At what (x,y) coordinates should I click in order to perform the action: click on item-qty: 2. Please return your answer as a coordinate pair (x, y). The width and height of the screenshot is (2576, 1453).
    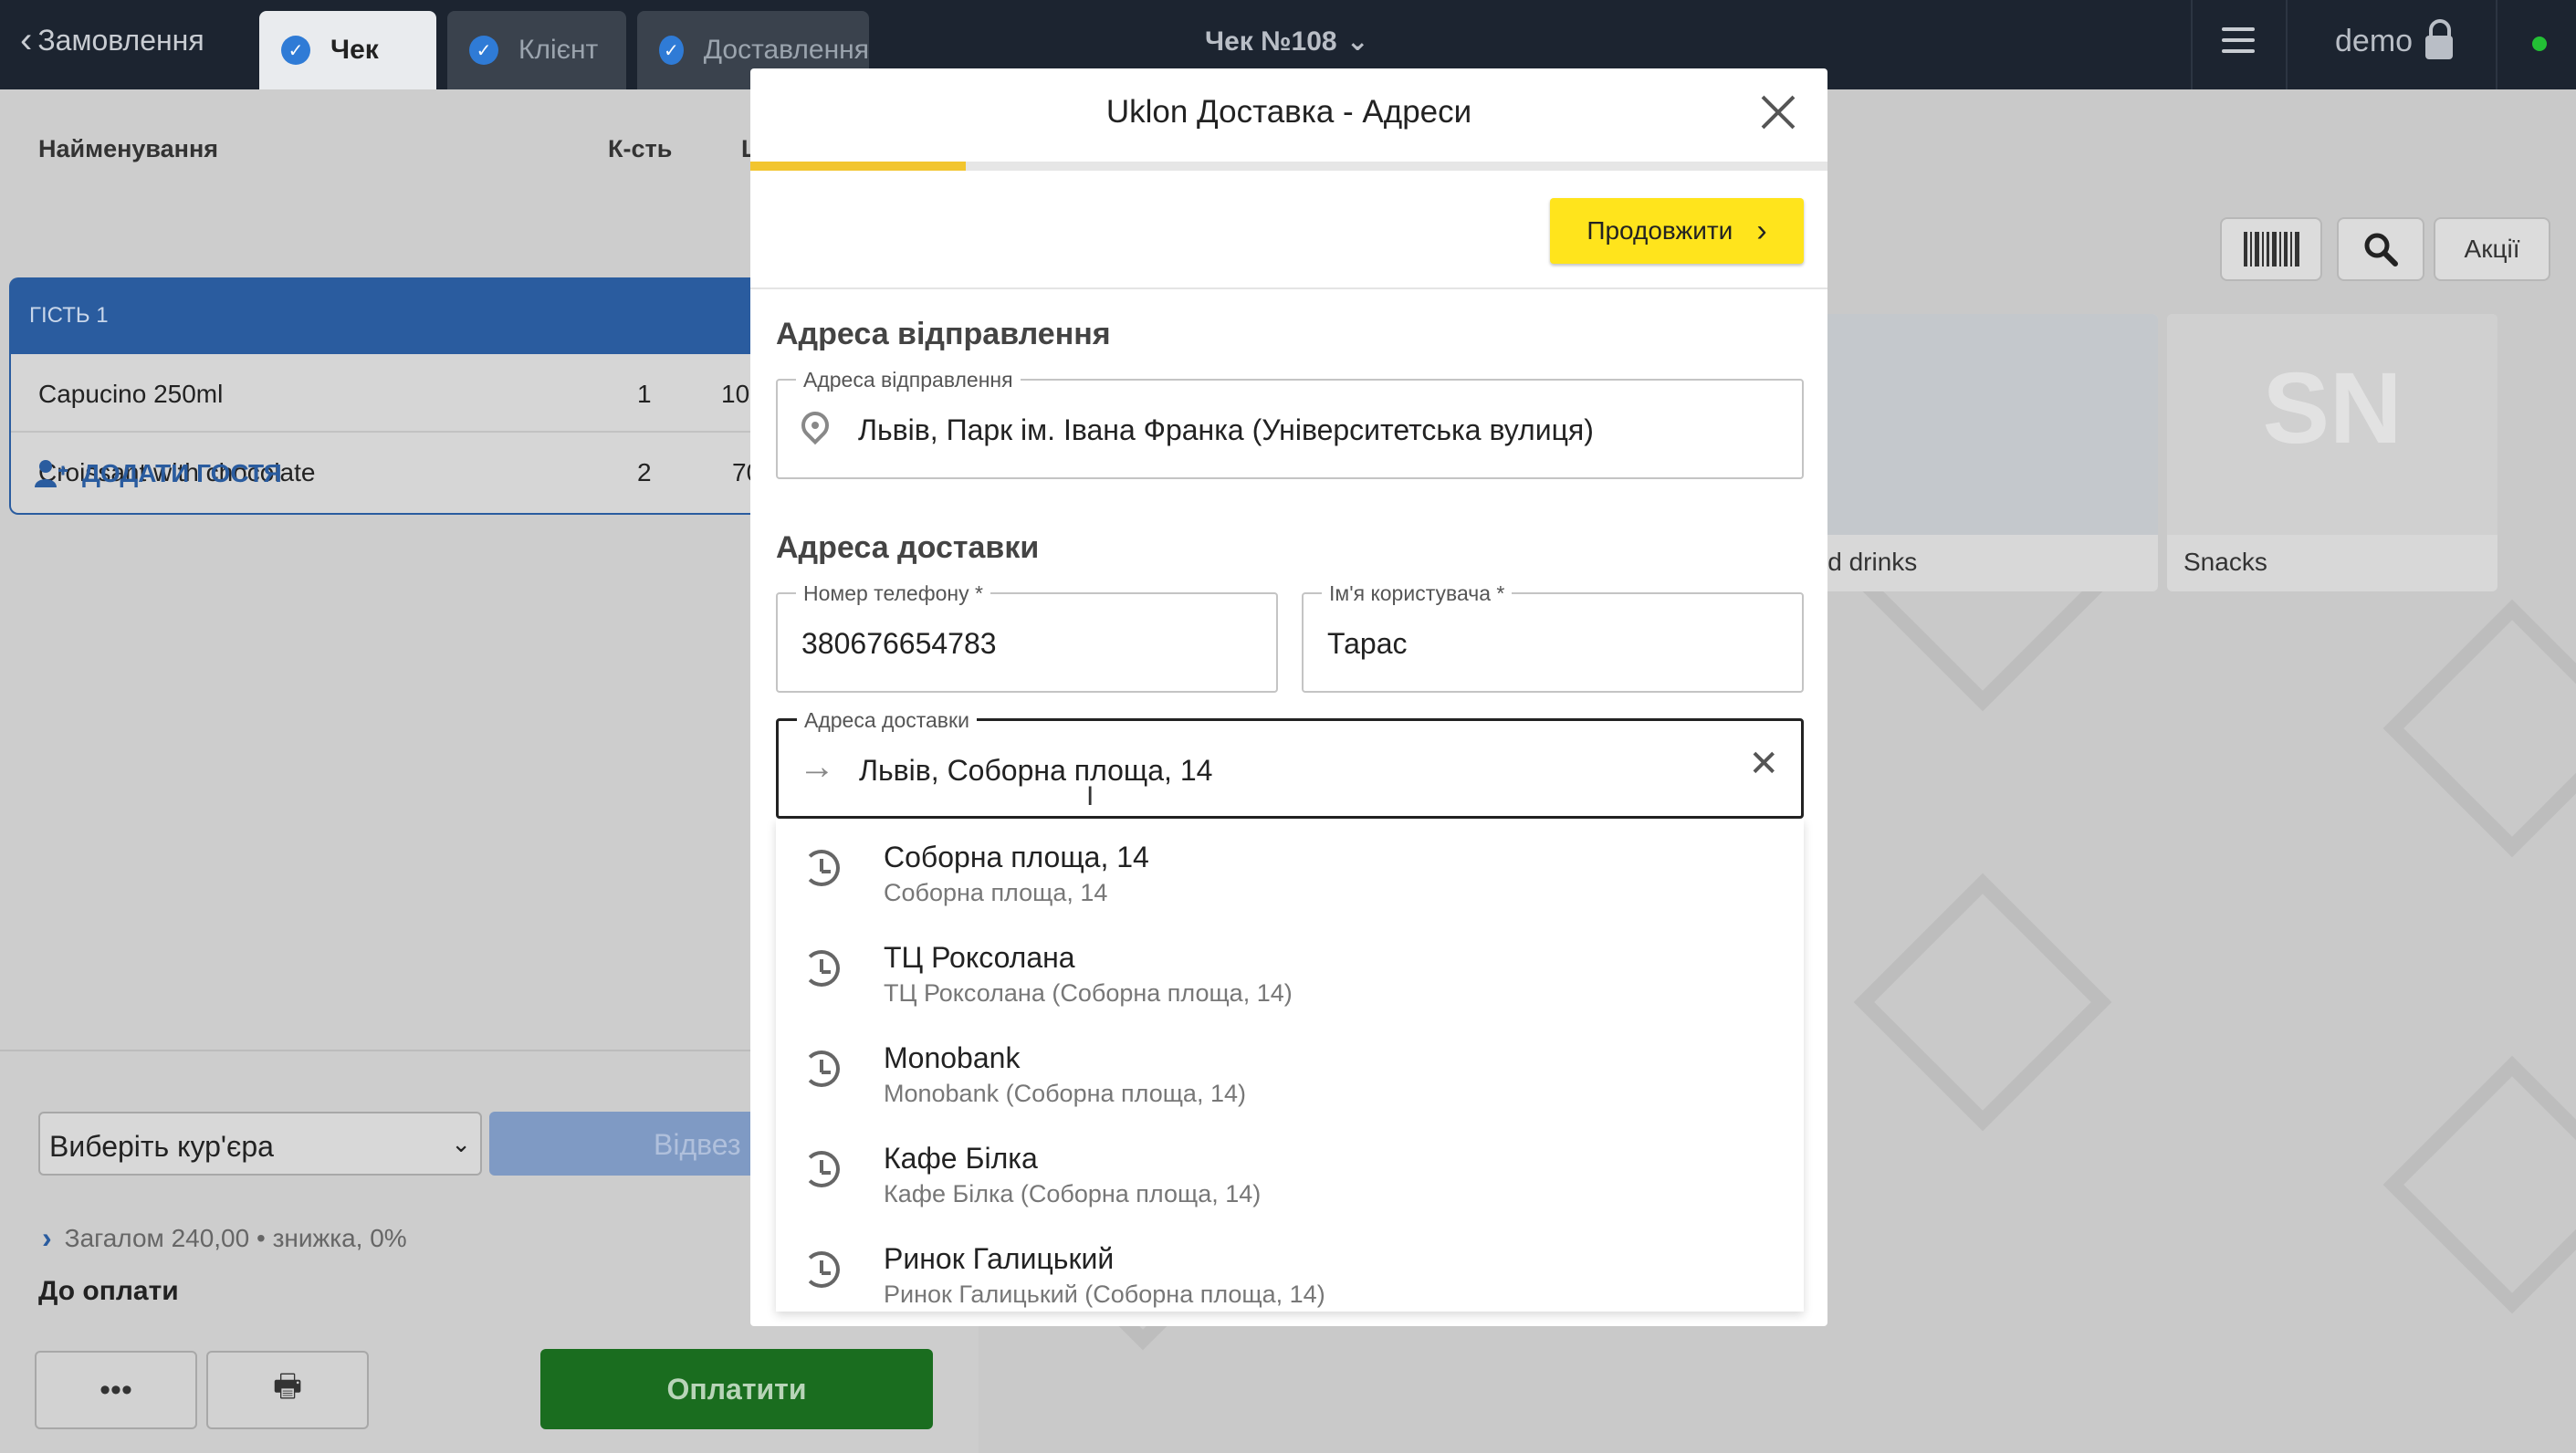
    Looking at the image, I should click on (644, 472).